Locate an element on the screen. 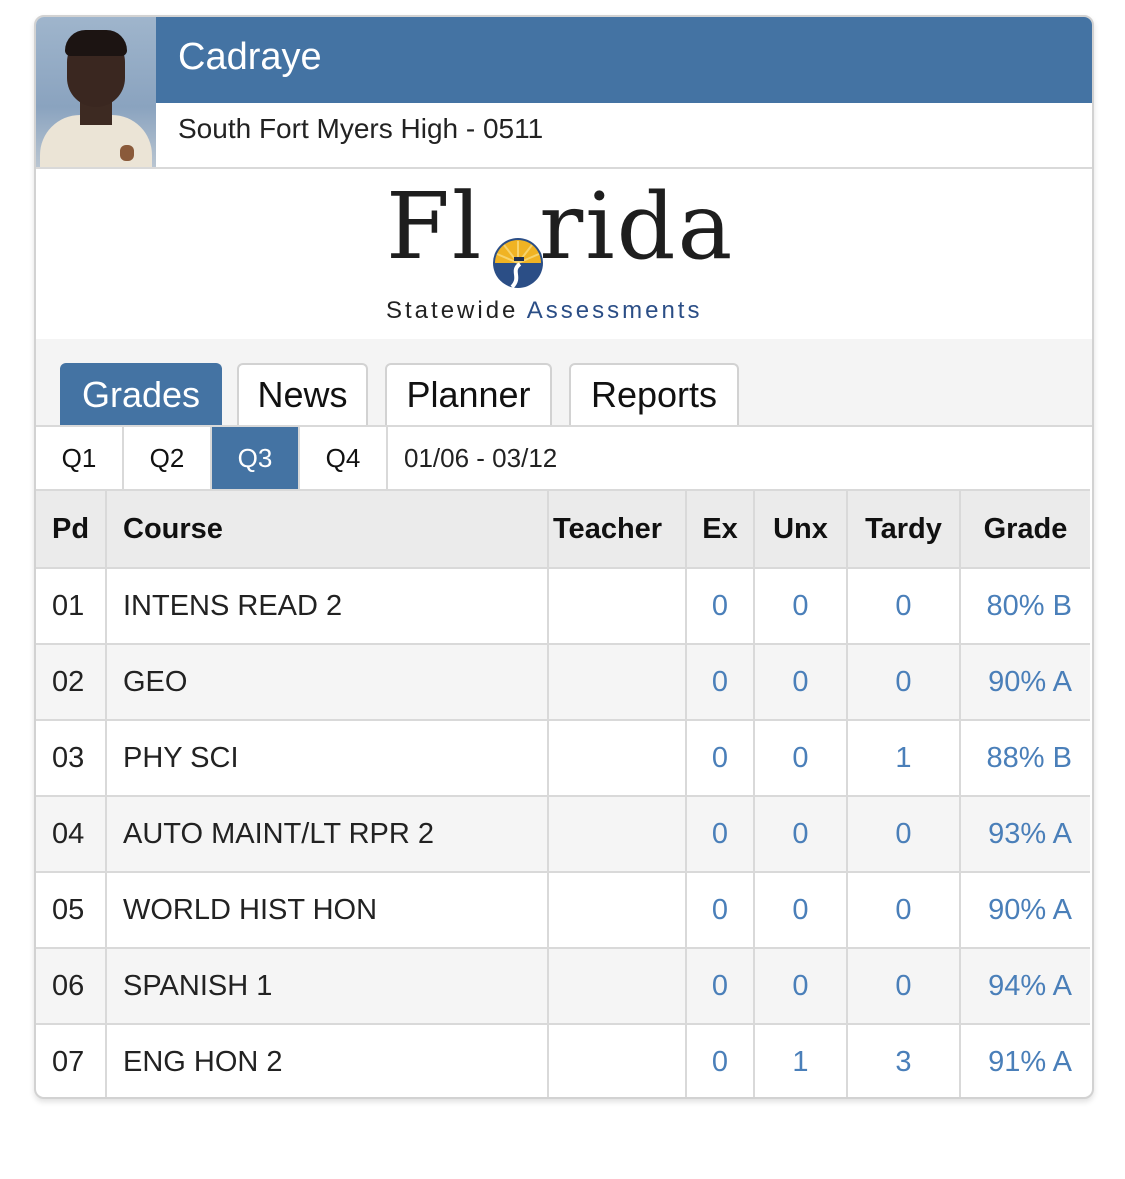 Image resolution: width=1125 pixels, height=1179 pixels. period-cell: 06 is located at coordinates (71, 985).